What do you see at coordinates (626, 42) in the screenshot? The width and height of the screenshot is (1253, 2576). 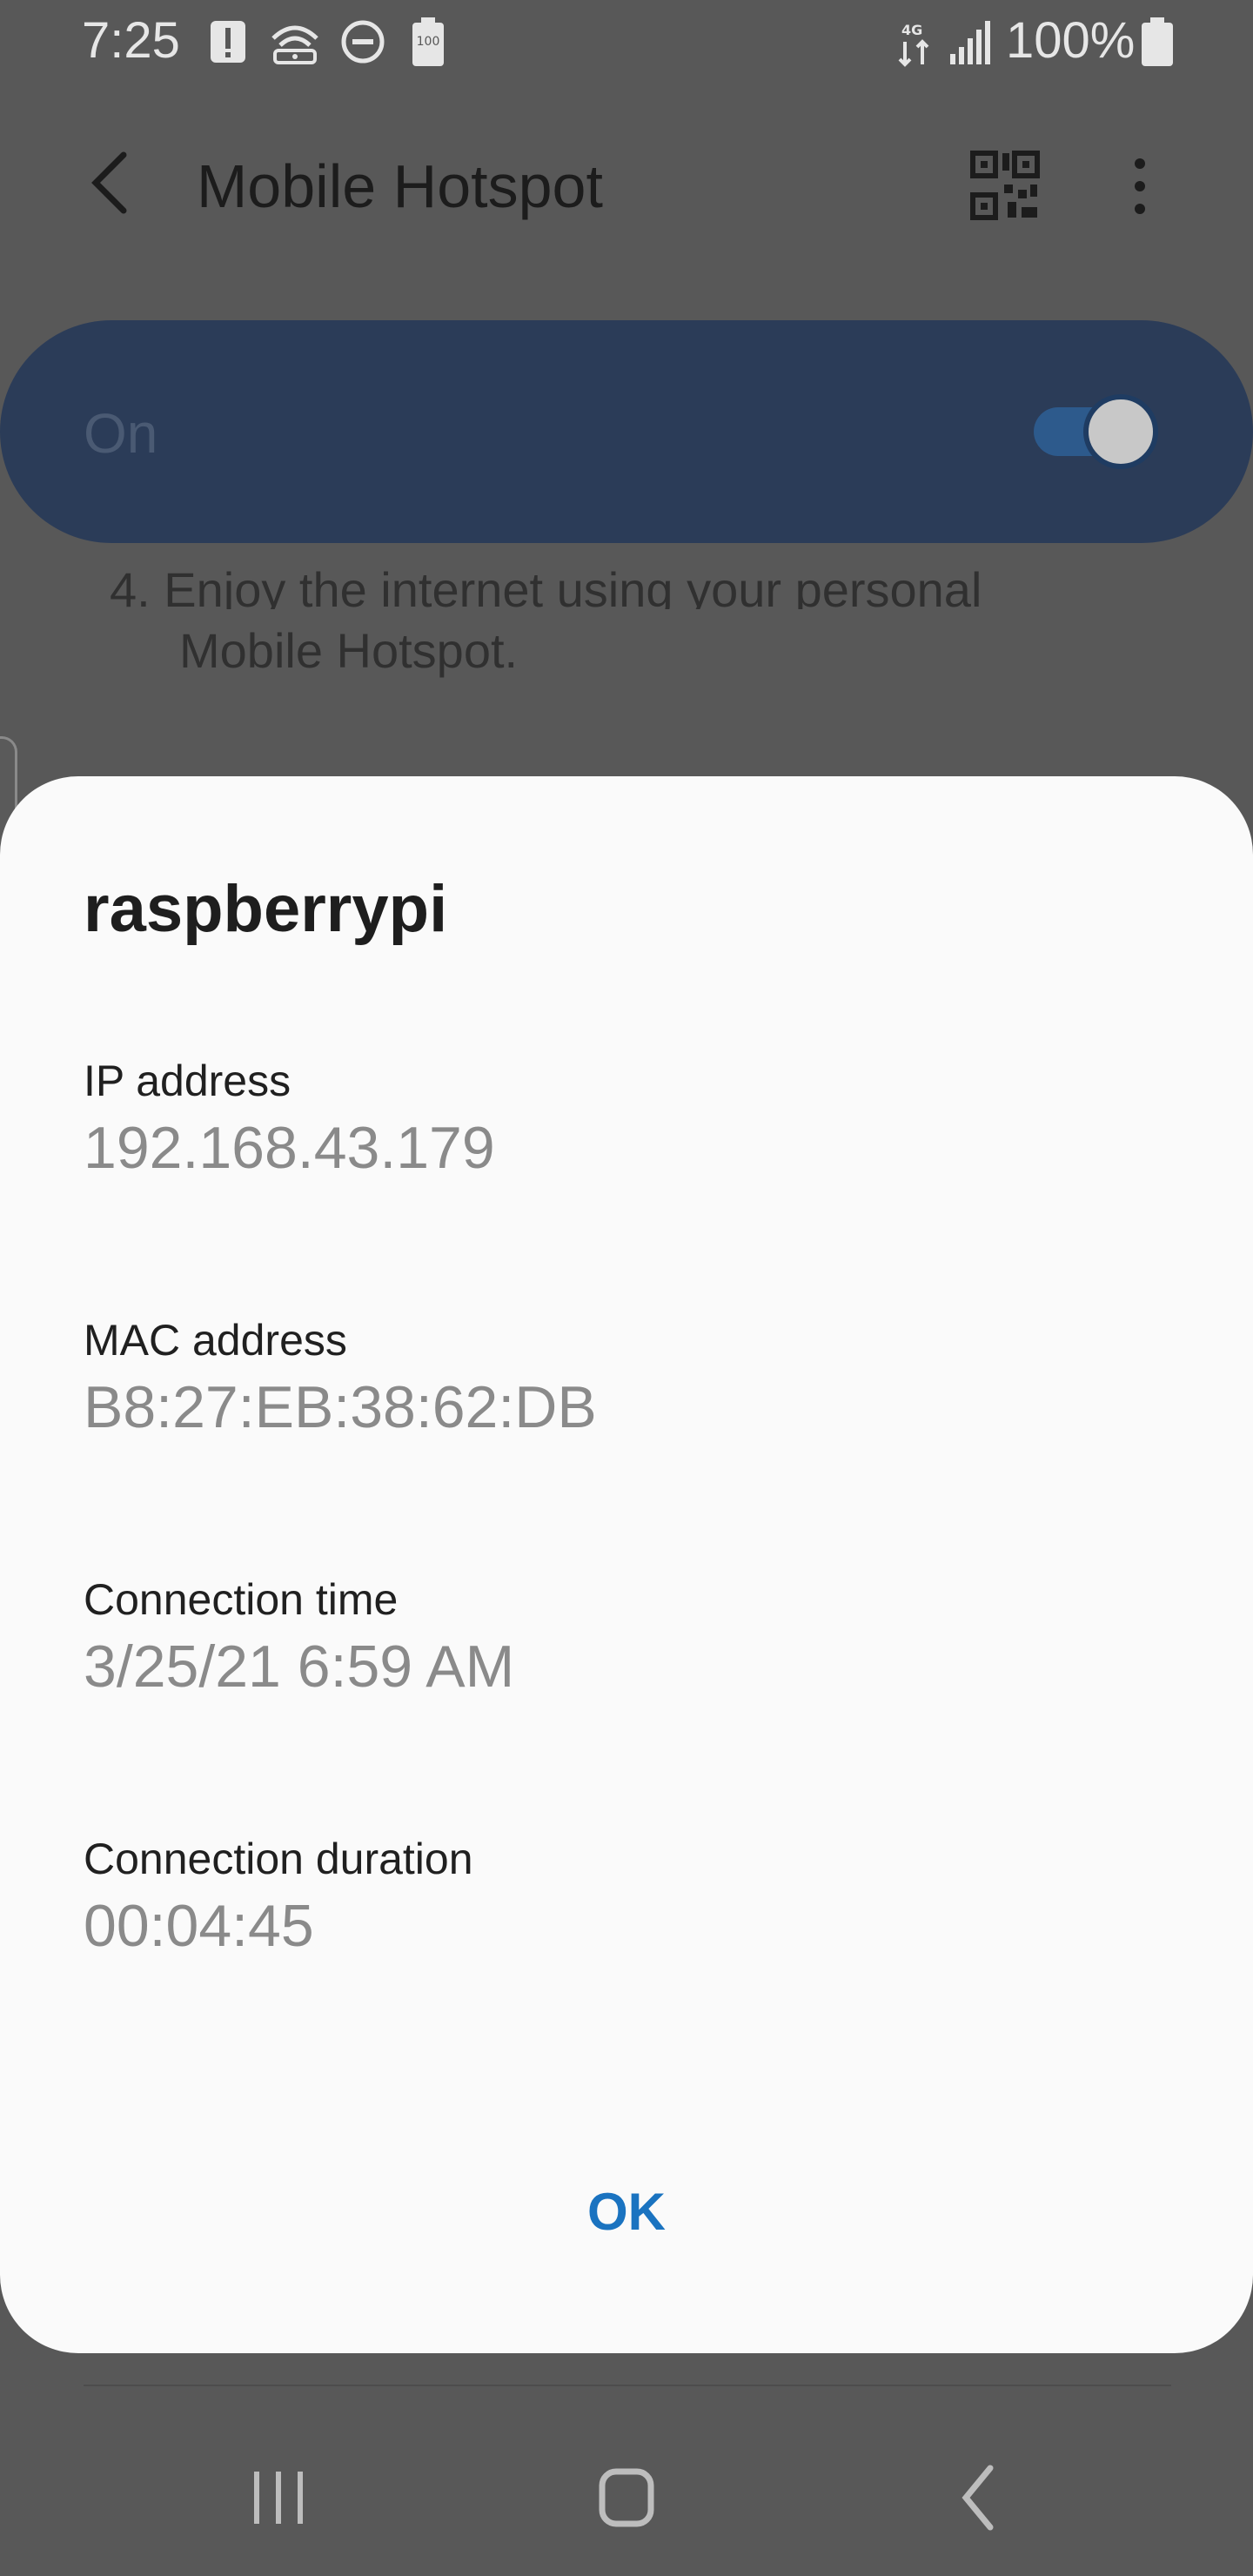 I see `status-bar: 7:25 100 4G 100%` at bounding box center [626, 42].